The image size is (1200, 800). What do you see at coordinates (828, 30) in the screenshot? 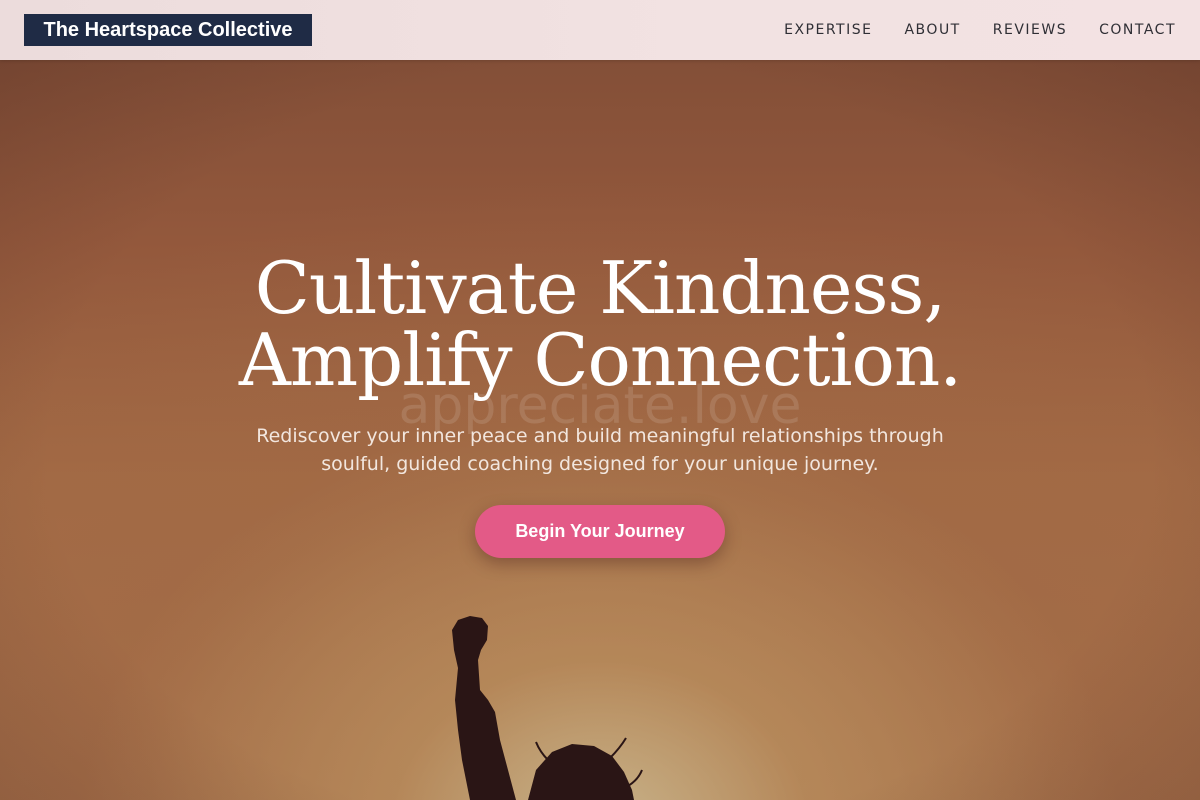
I see `nav-expertise-link: EXPERTISE` at bounding box center [828, 30].